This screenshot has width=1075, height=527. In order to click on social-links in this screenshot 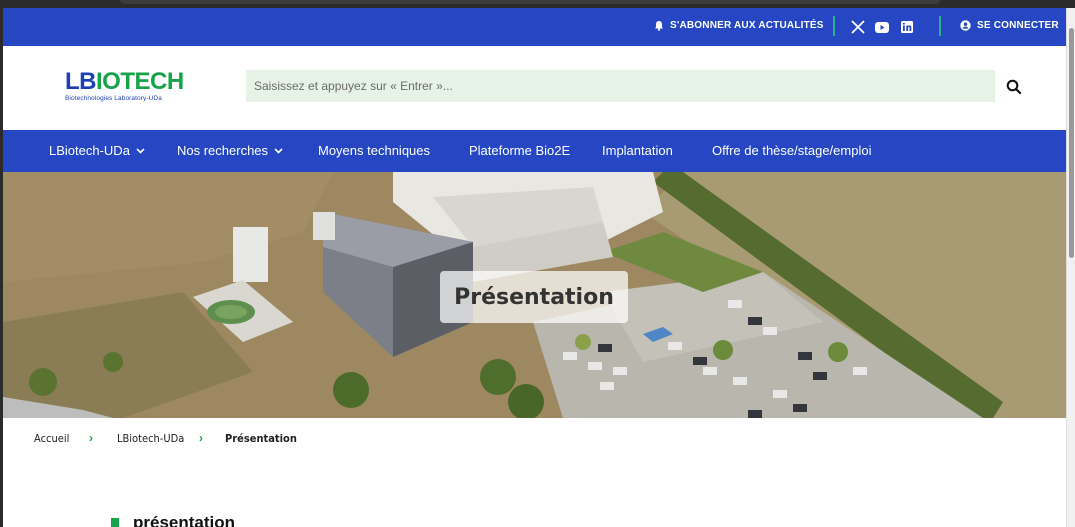, I will do `click(882, 27)`.